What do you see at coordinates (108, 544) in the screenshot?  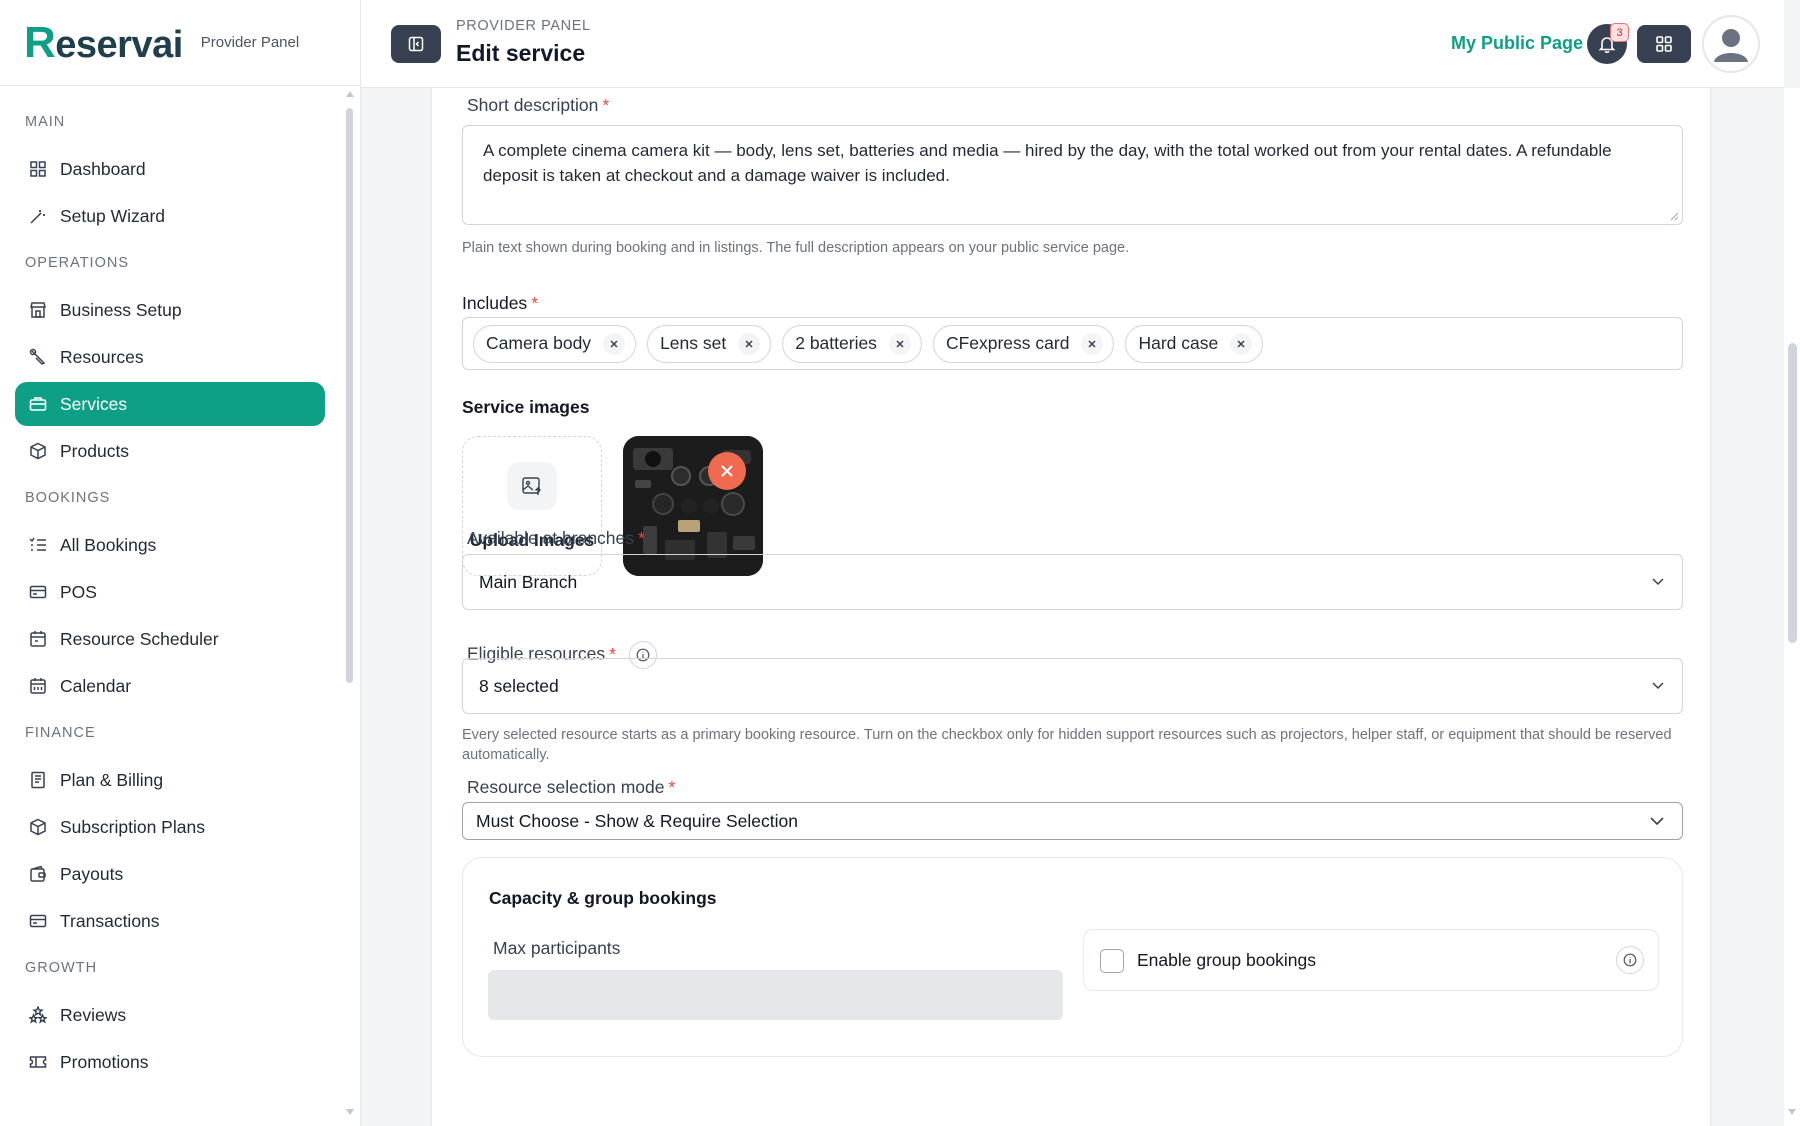 I see `sidebar-item-label: All Bookings` at bounding box center [108, 544].